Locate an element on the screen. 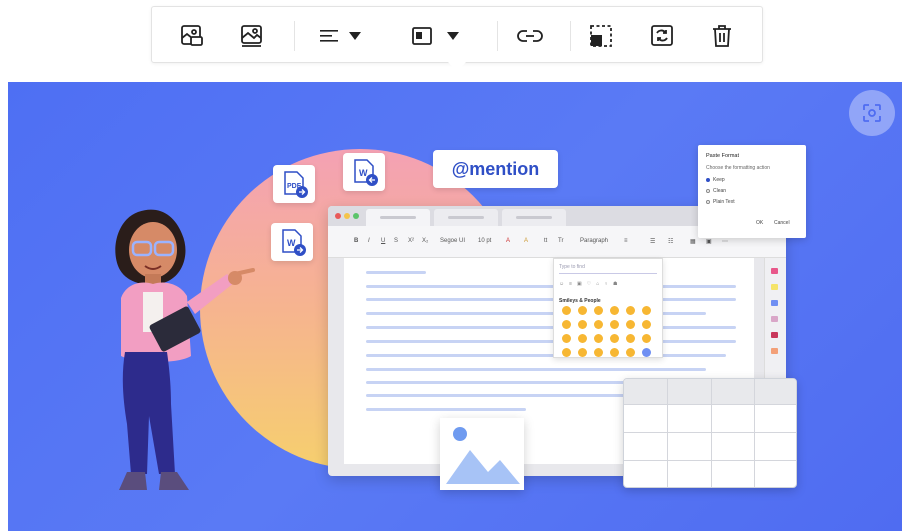 The width and height of the screenshot is (910, 531). landscape-image-icon is located at coordinates (483, 455).